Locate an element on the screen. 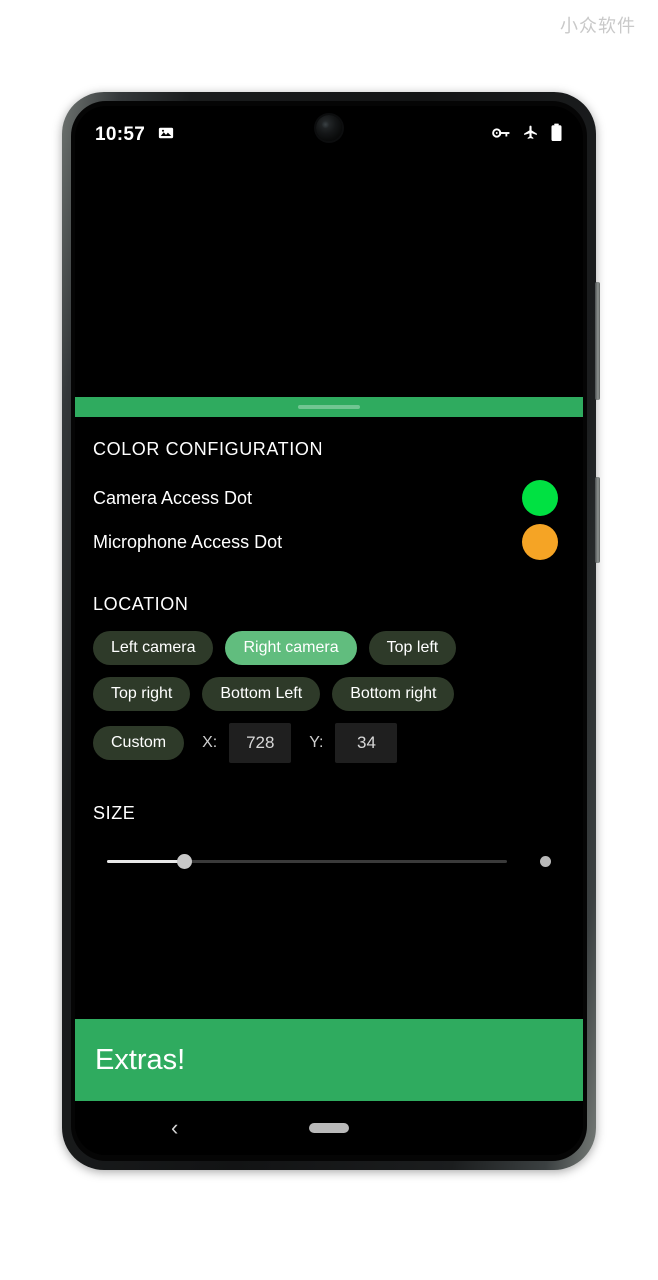 The height and width of the screenshot is (1280, 658). power-button is located at coordinates (597, 520).